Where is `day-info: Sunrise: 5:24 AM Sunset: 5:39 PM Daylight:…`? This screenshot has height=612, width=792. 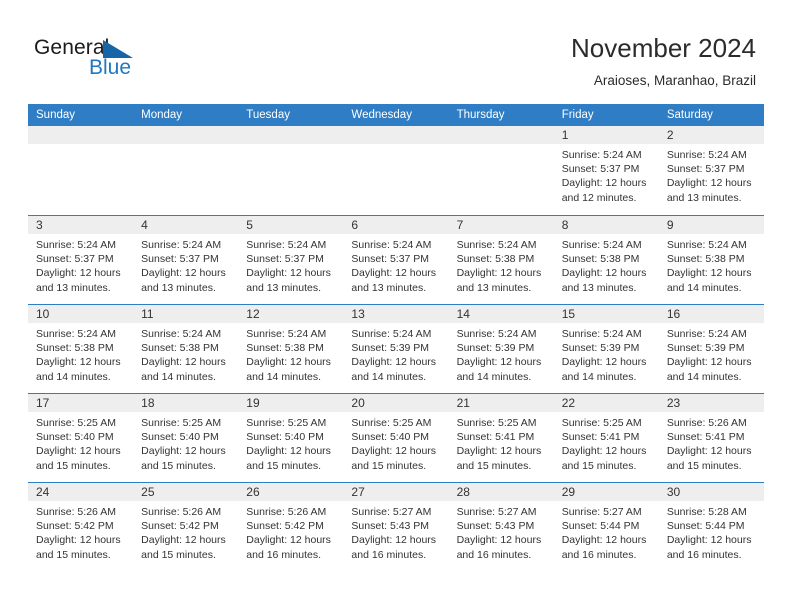 day-info: Sunrise: 5:24 AM Sunset: 5:39 PM Daylight:… is located at coordinates (606, 353).